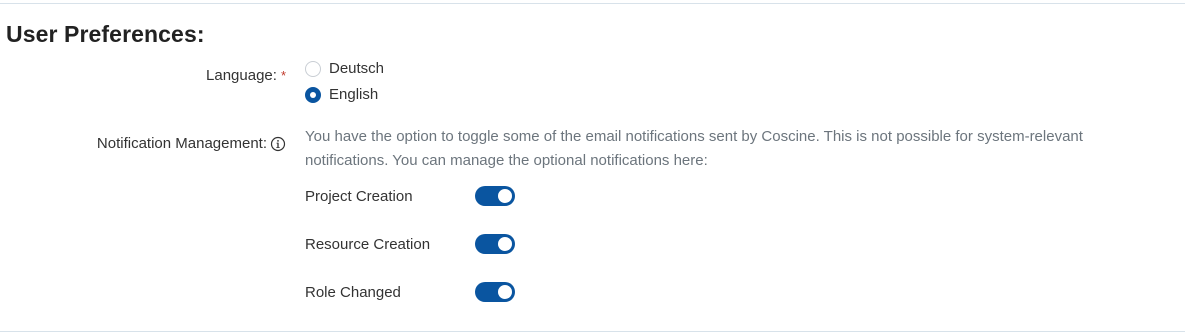  Describe the element at coordinates (495, 196) in the screenshot. I see `project-creation-toggle` at that location.